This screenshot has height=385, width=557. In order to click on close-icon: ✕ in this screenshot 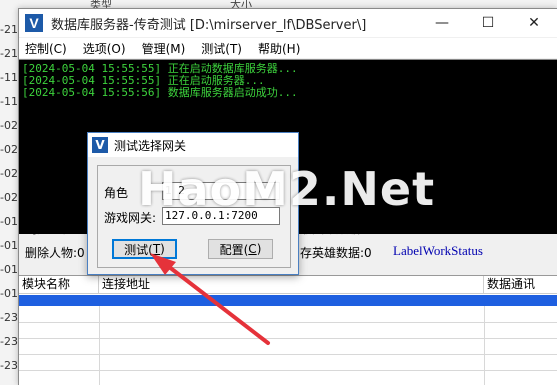, I will do `click(534, 23)`.